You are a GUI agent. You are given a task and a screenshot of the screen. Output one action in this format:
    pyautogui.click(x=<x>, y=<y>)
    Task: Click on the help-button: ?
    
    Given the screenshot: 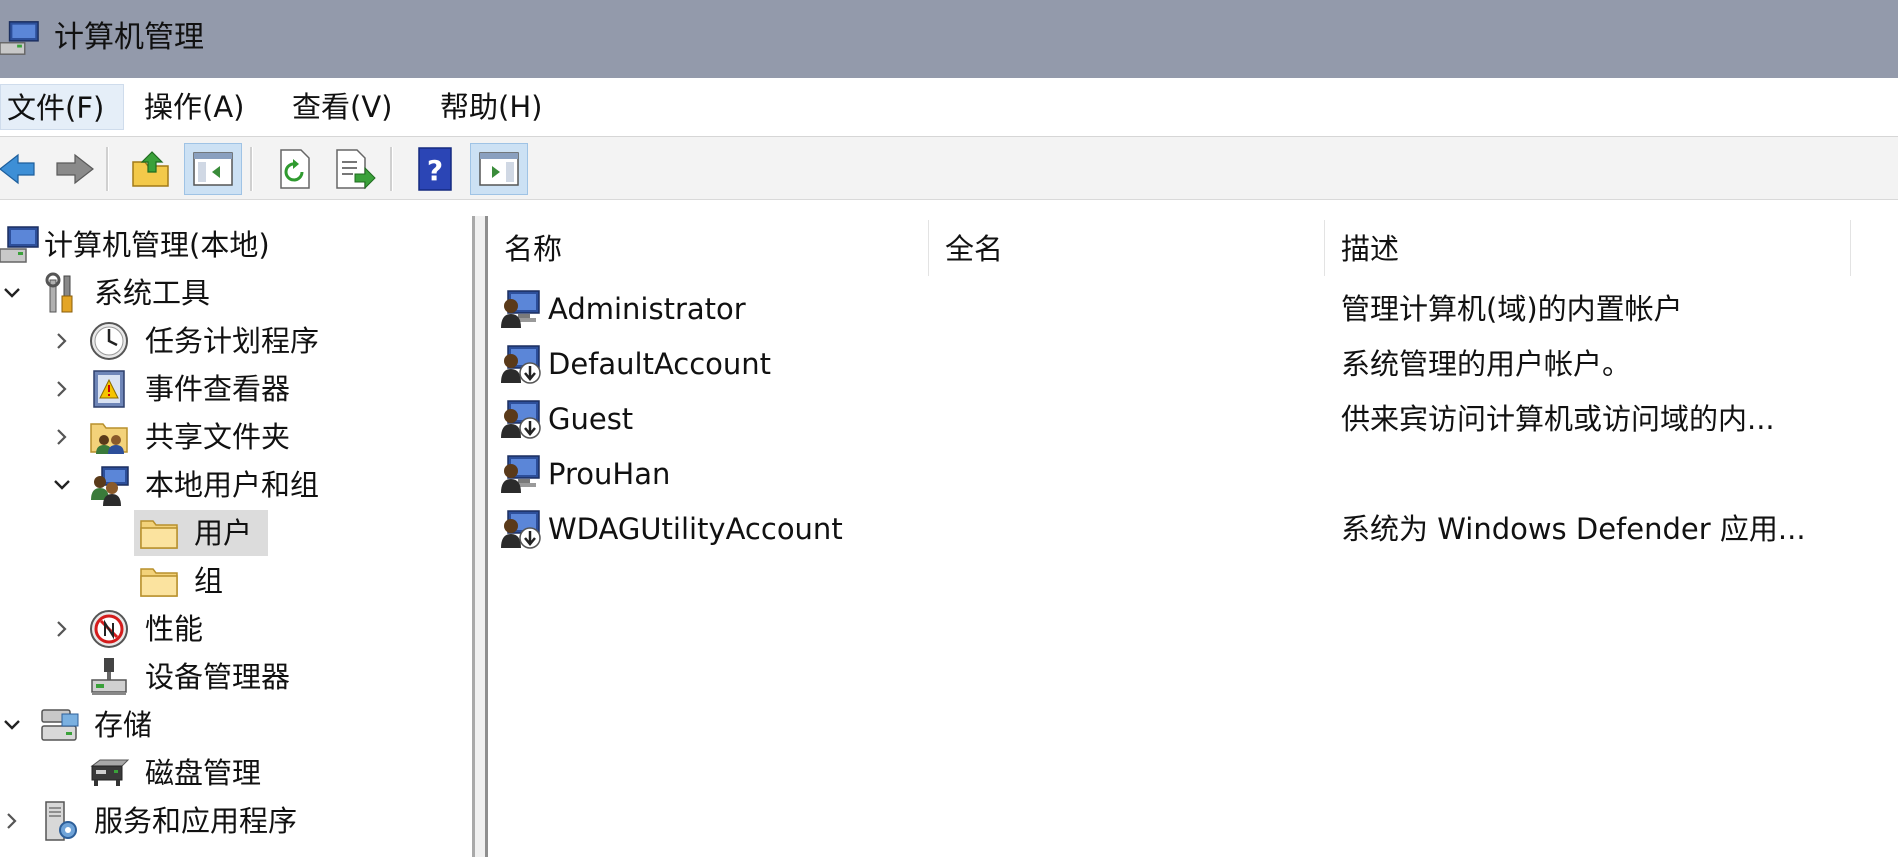 What is the action you would take?
    pyautogui.click(x=435, y=169)
    